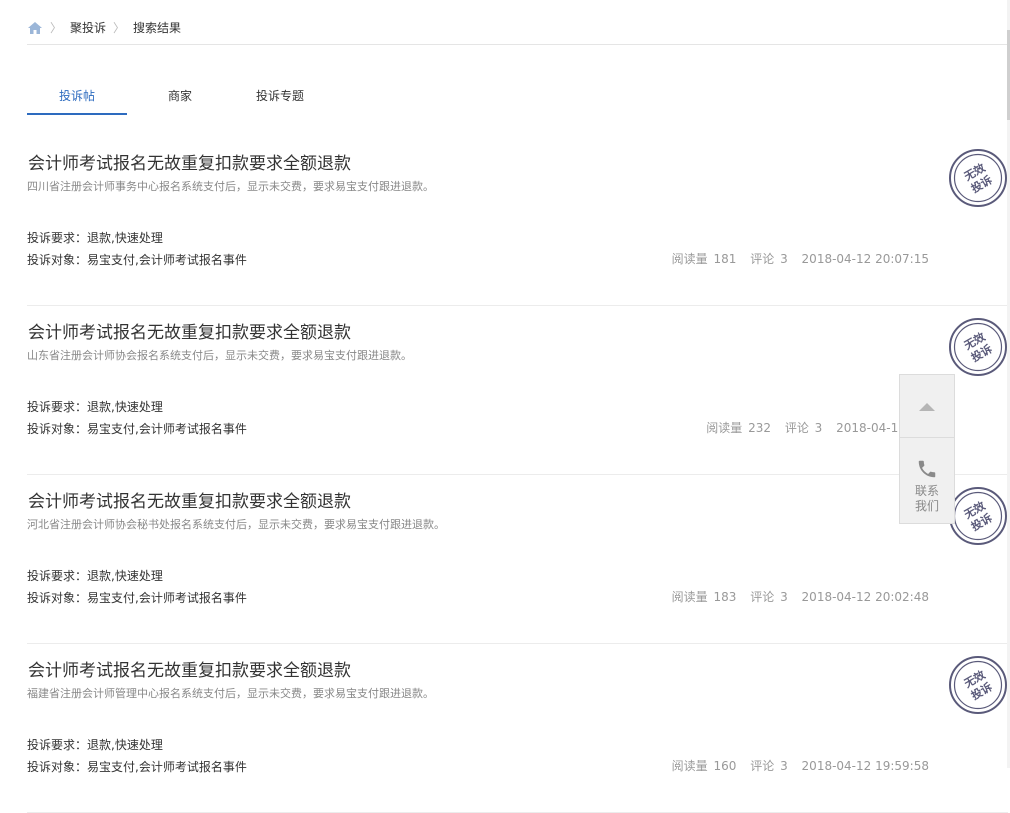  Describe the element at coordinates (725, 766) in the screenshot. I see `read-count: 160` at that location.